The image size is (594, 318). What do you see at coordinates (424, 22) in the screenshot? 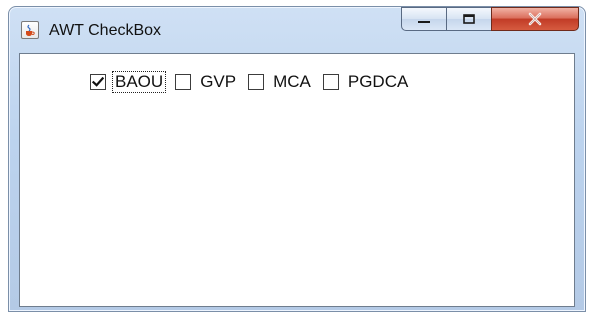
I see `minimize-icon` at bounding box center [424, 22].